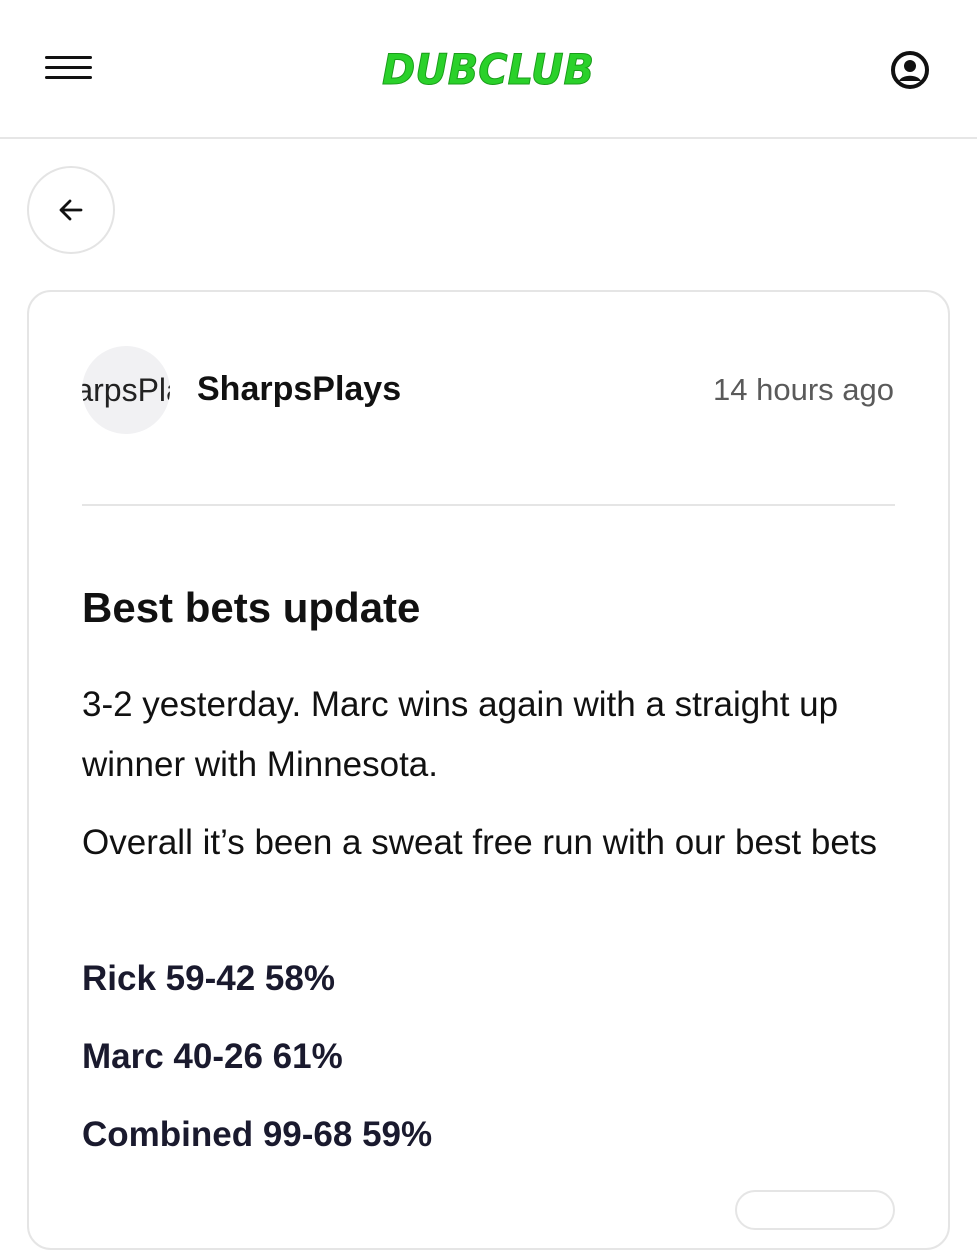 The image size is (977, 1250). What do you see at coordinates (257, 1134) in the screenshot?
I see `stat-line: Combined 99-68 59%` at bounding box center [257, 1134].